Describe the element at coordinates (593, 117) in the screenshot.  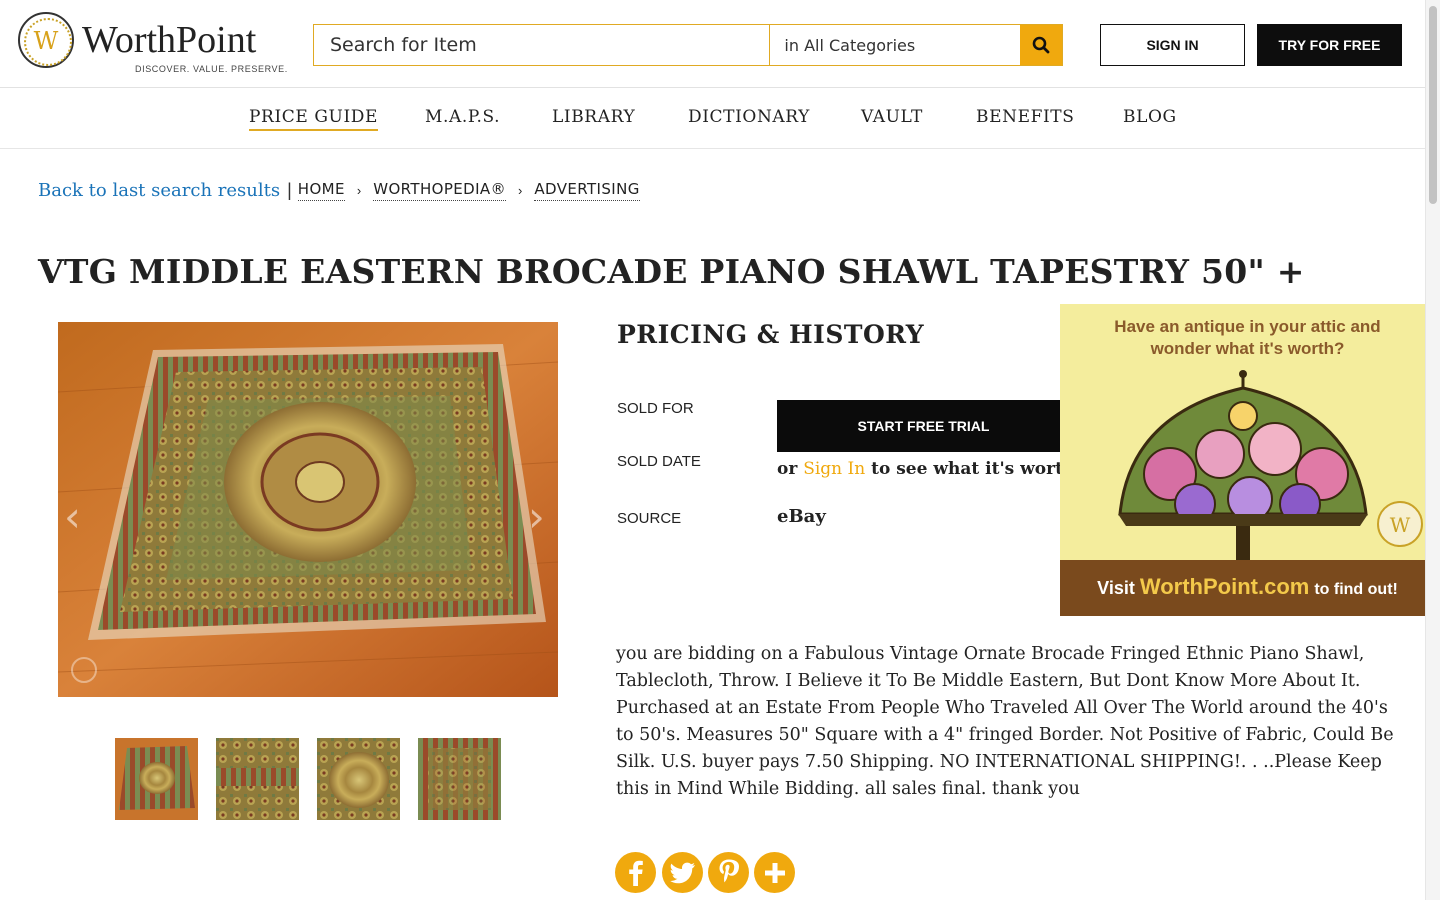
I see `nav-library: LIBRARY` at that location.